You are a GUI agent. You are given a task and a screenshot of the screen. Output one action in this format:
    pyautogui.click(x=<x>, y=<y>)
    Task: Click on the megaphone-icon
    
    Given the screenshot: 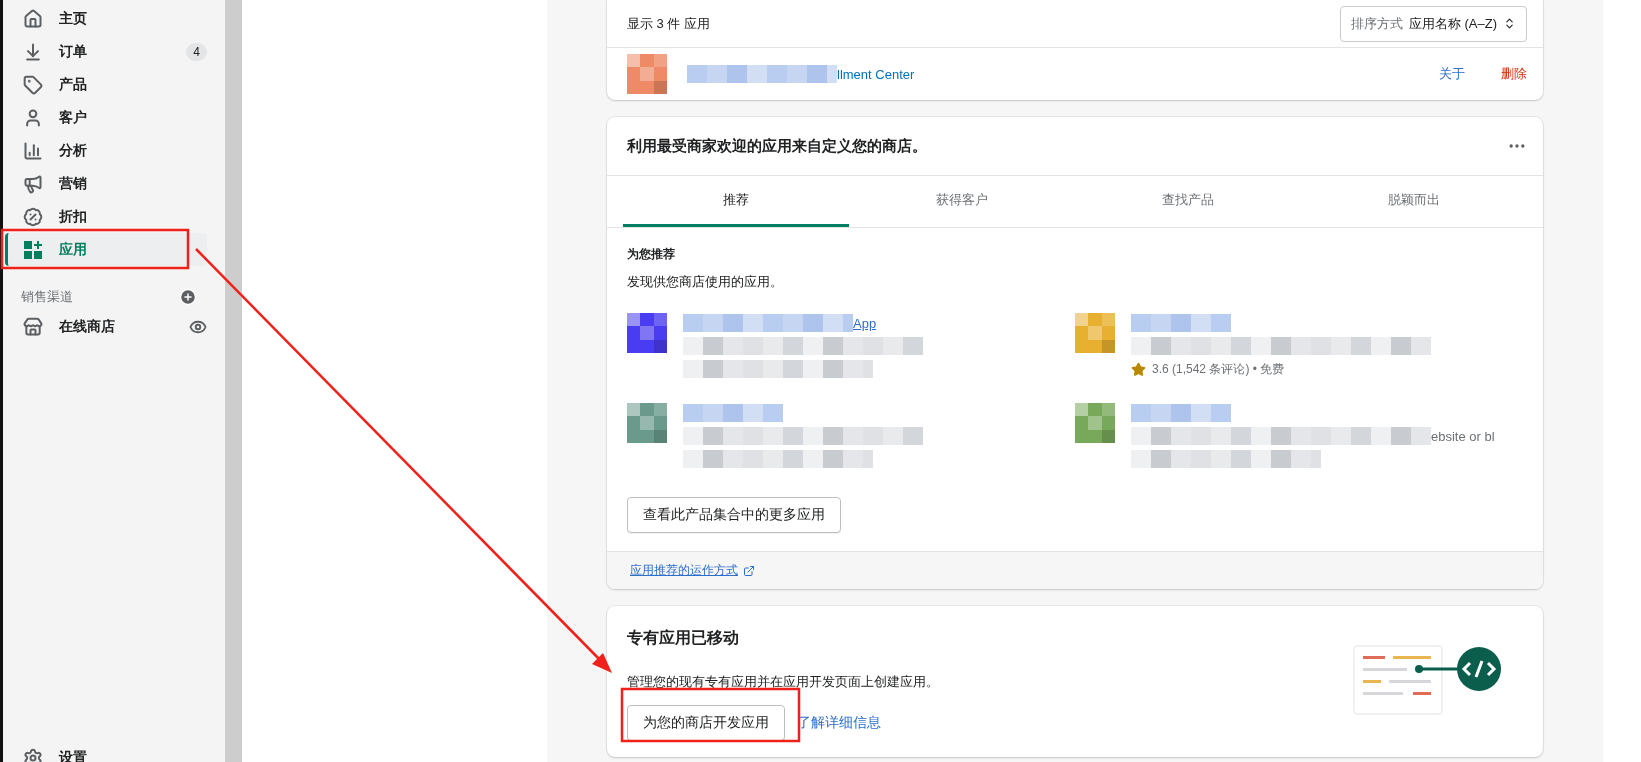 What is the action you would take?
    pyautogui.click(x=33, y=183)
    